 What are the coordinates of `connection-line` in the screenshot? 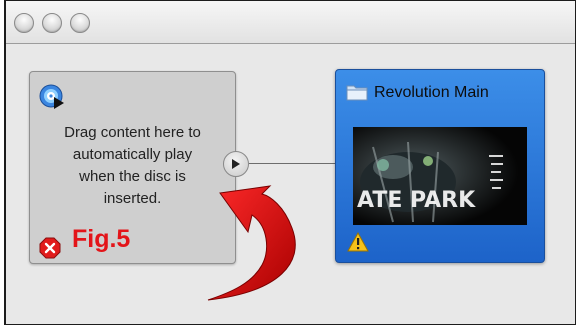 It's located at (293, 163).